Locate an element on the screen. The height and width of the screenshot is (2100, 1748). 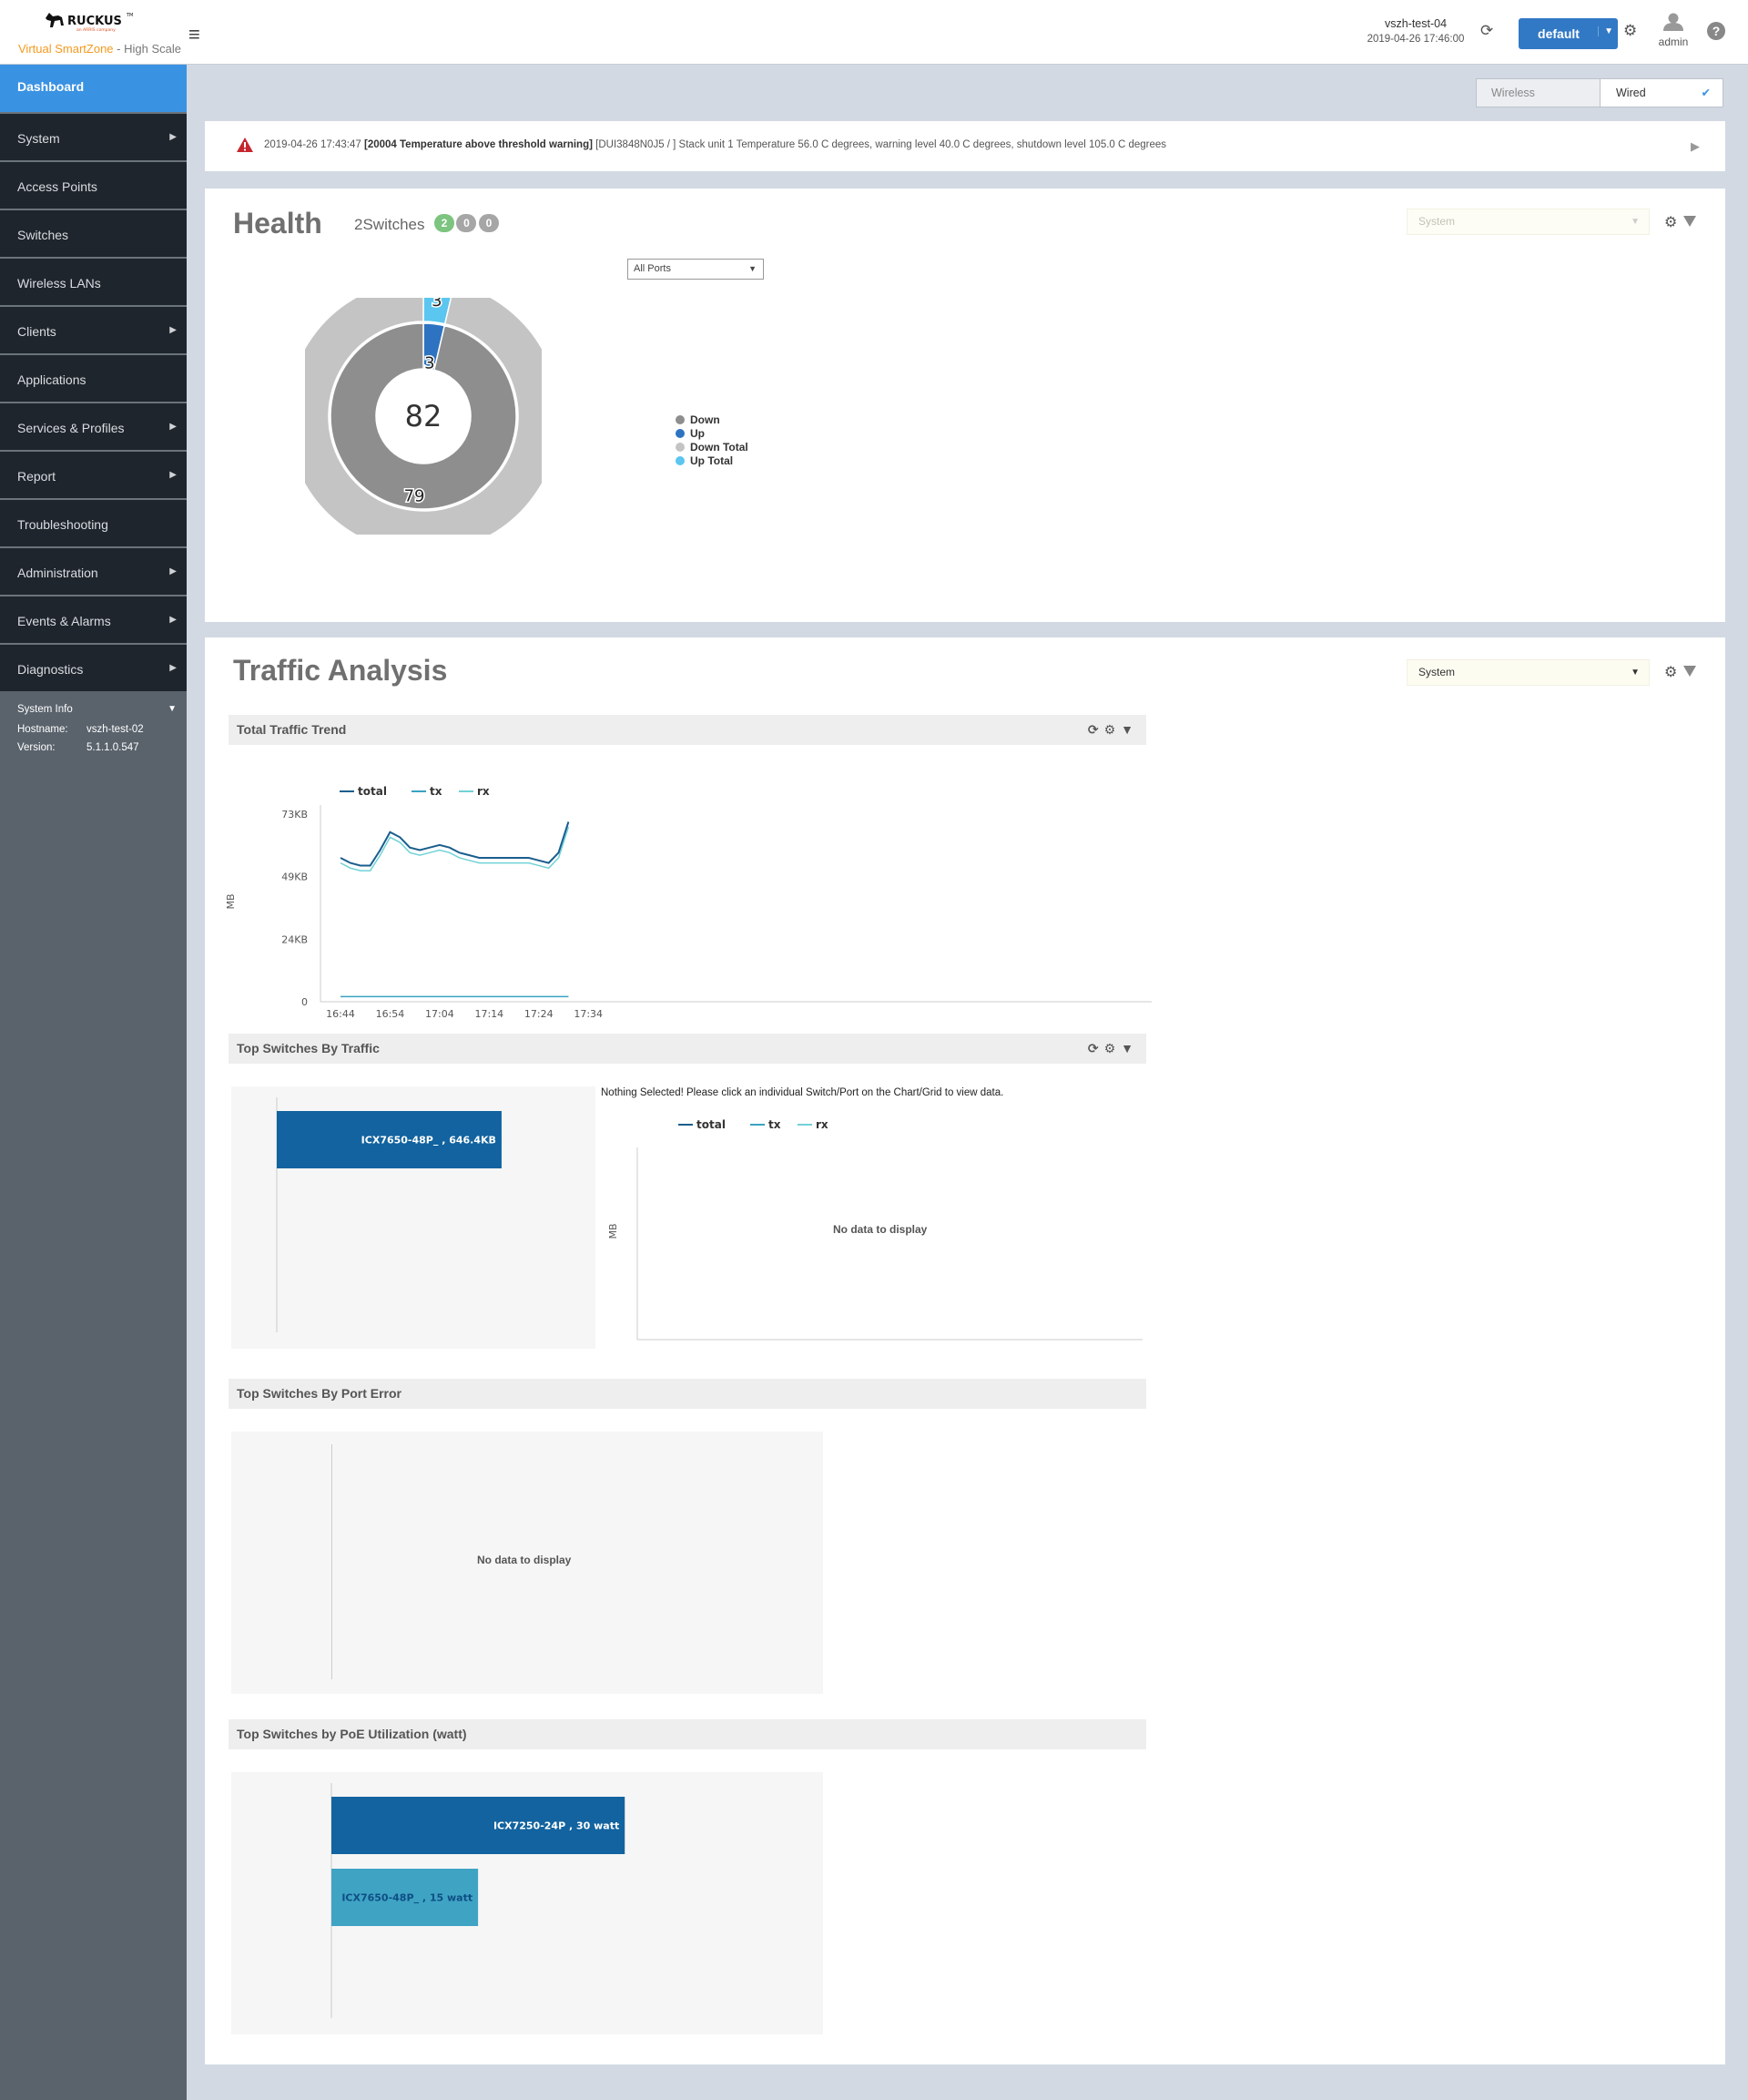
zone-dropdown-button: default ▼ is located at coordinates (1568, 33).